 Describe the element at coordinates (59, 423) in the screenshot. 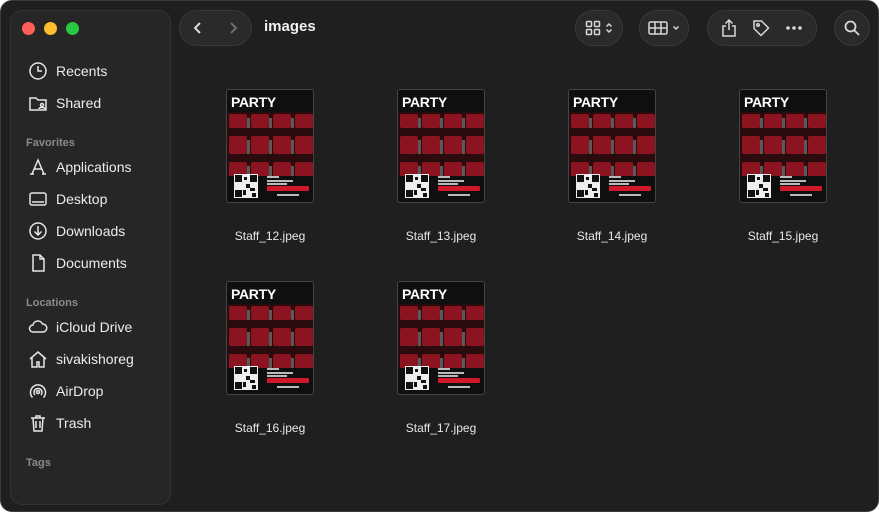

I see `sidebar-item-trash: Trash` at that location.